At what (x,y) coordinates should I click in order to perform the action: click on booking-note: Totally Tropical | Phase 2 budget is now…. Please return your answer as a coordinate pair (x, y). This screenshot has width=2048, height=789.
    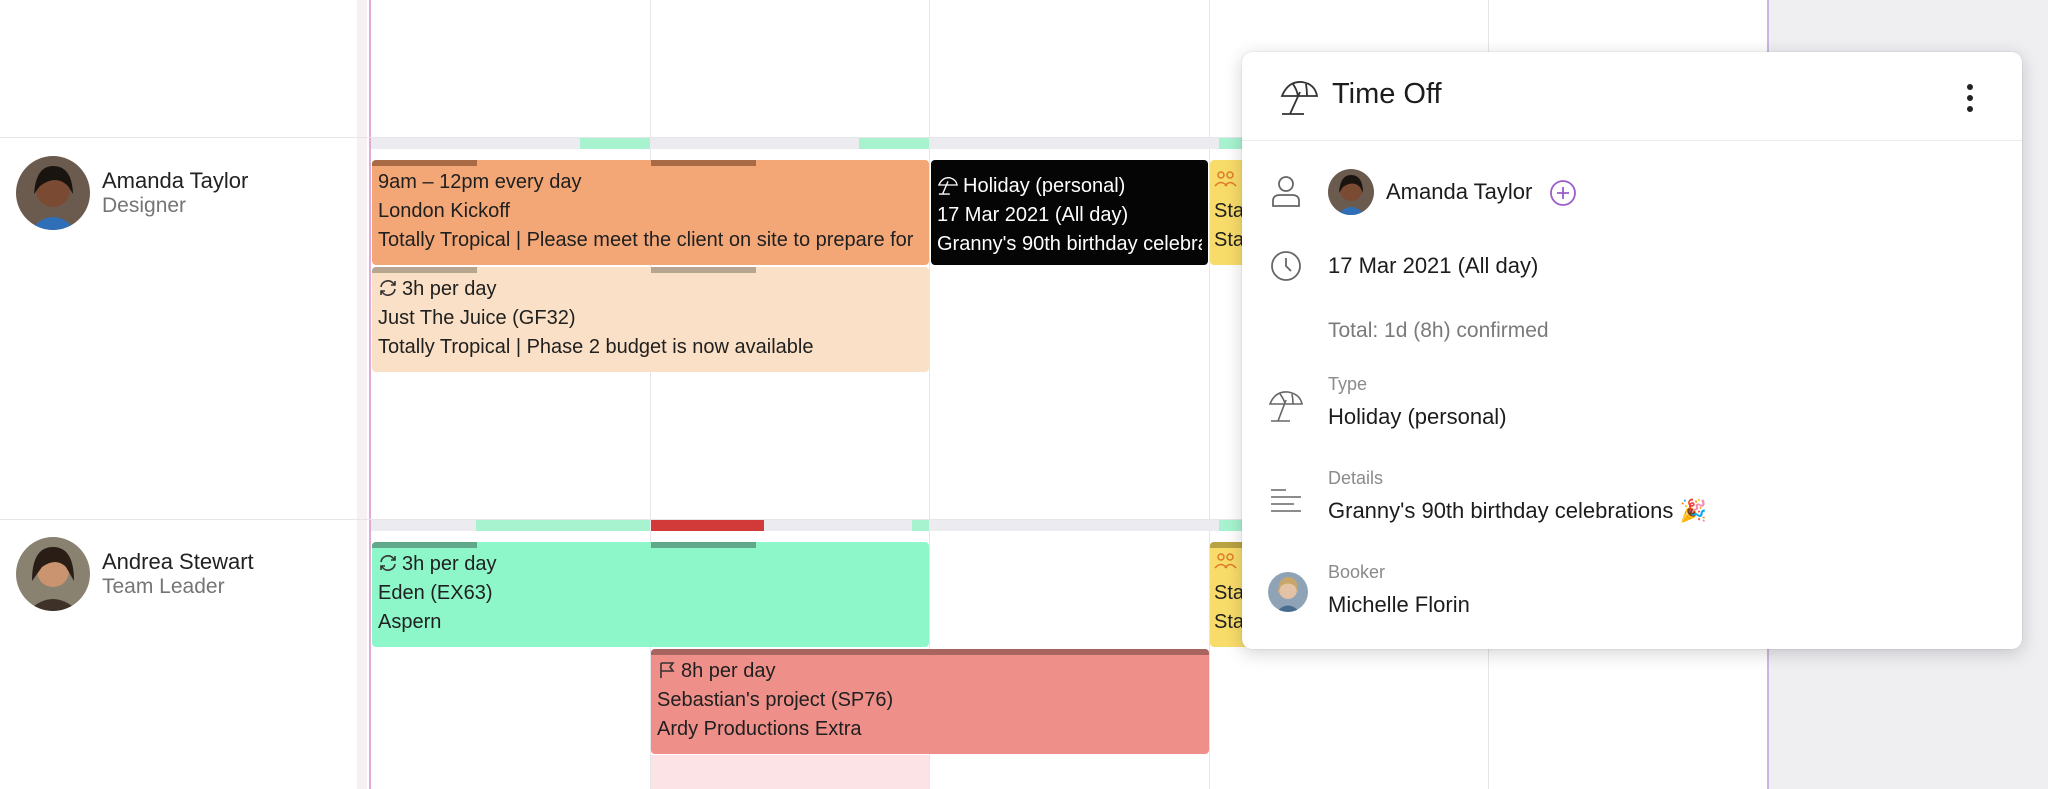
    Looking at the image, I should click on (596, 347).